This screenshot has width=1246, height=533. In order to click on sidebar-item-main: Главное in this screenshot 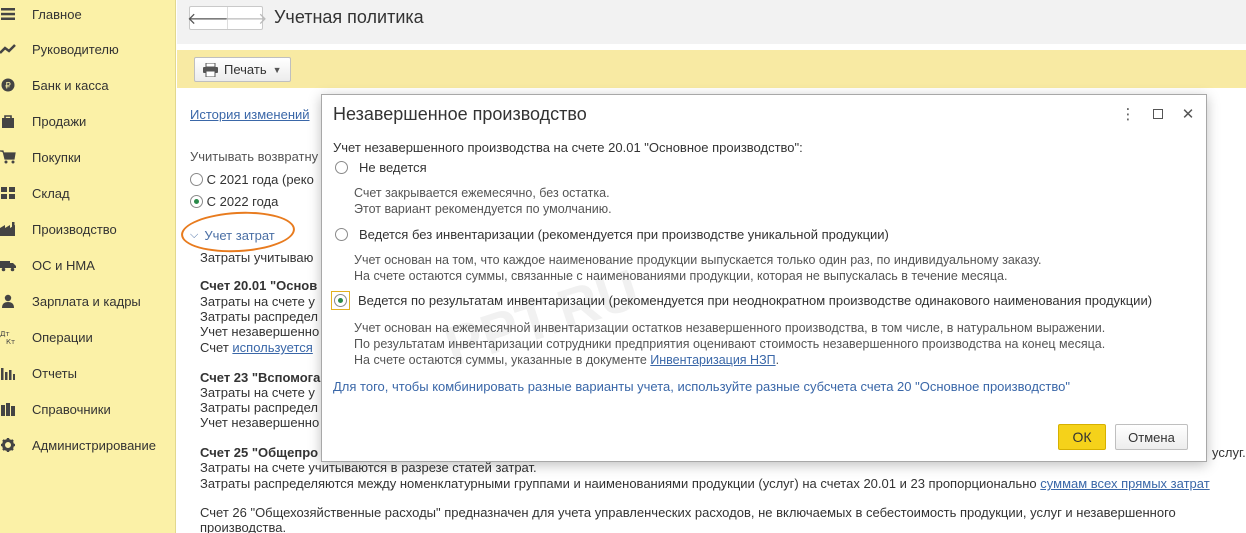, I will do `click(88, 16)`.